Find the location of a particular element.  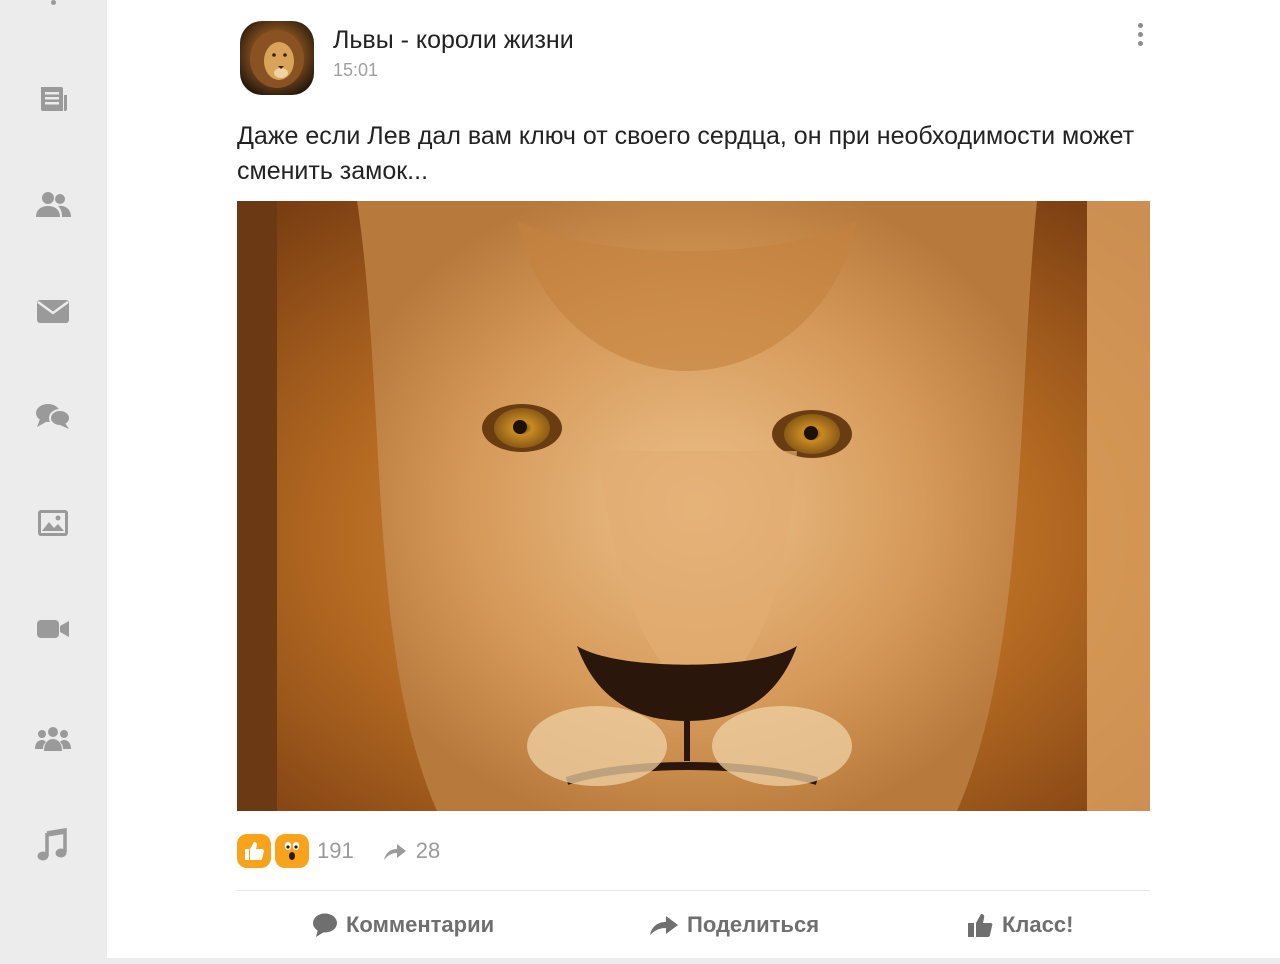

sidebar-item-friends is located at coordinates (53, 205).